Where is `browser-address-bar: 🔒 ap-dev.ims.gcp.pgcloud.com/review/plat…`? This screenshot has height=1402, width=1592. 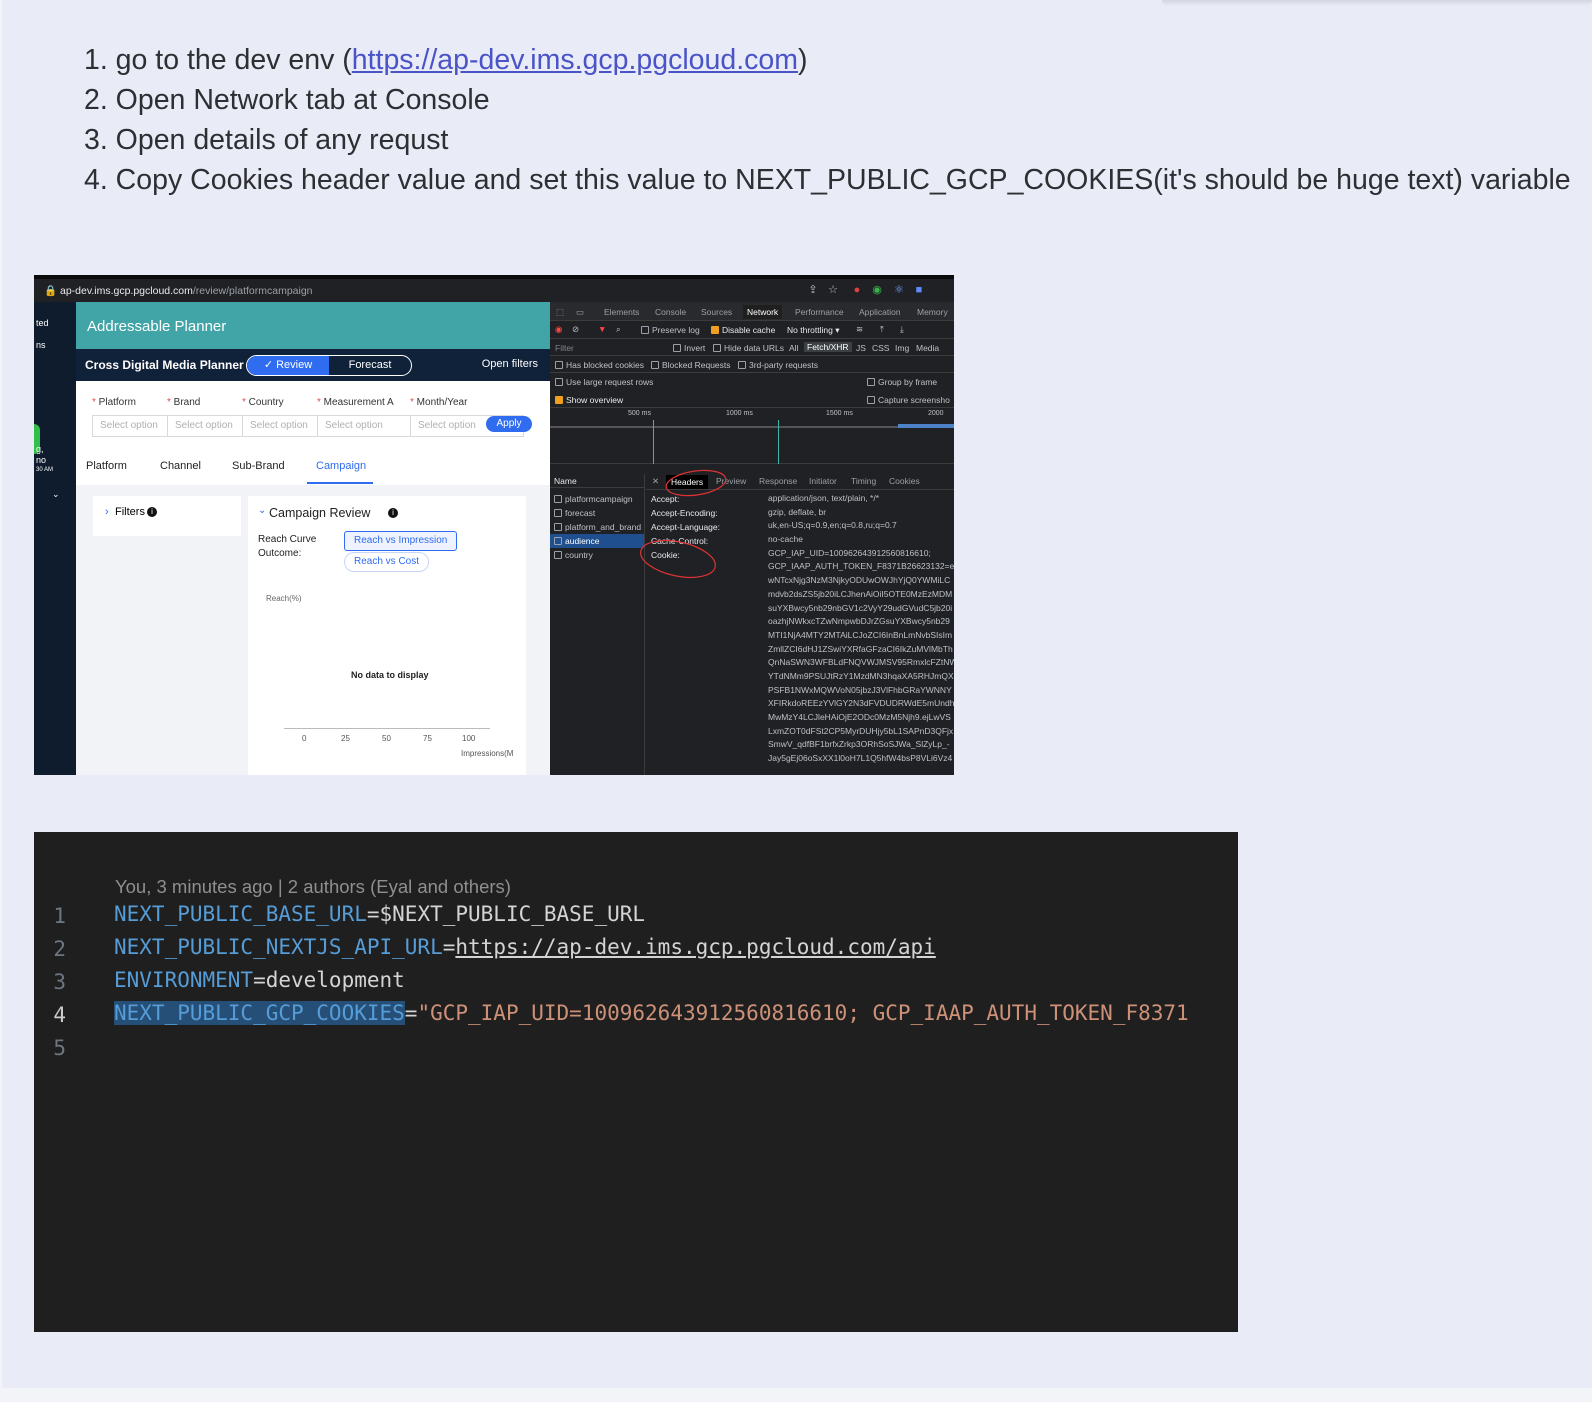 browser-address-bar: 🔒 ap-dev.ims.gcp.pgcloud.com/review/plat… is located at coordinates (494, 288).